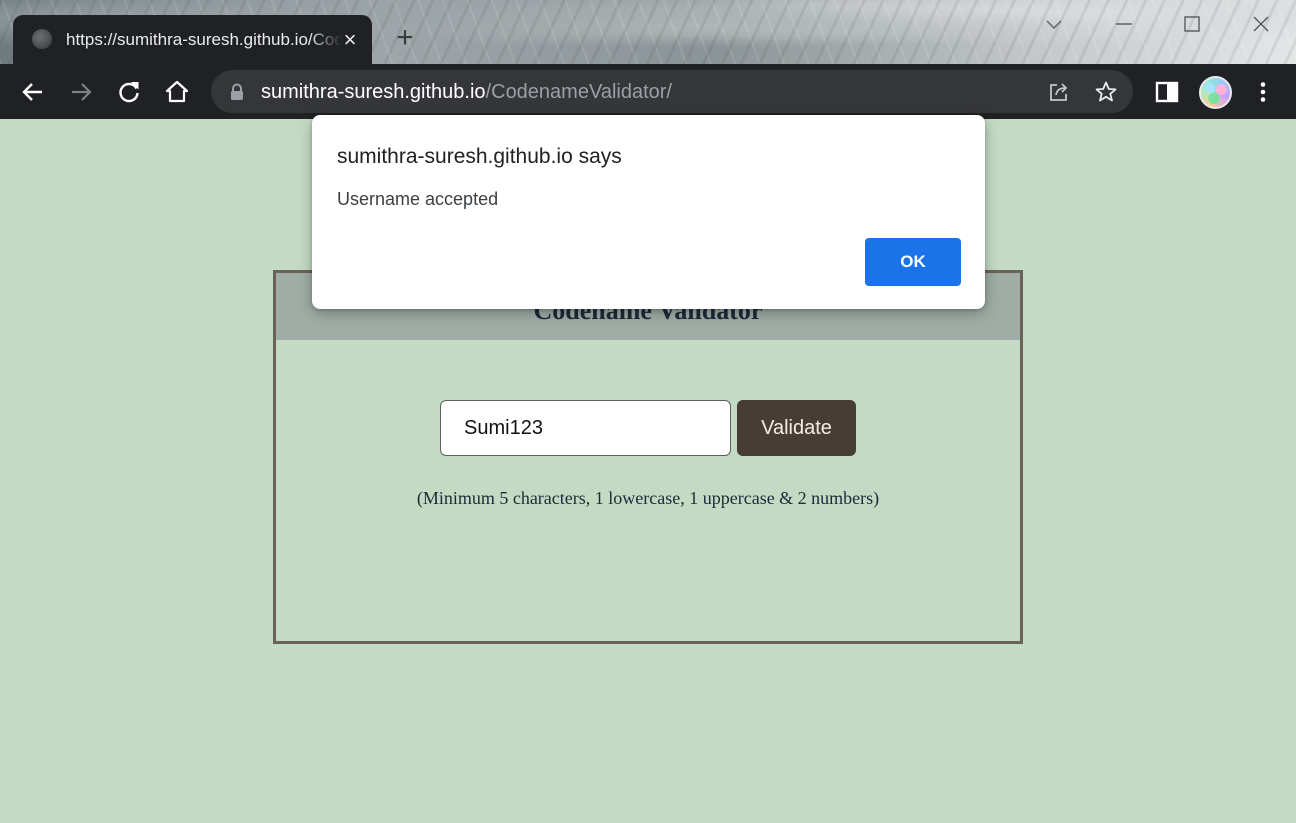 Image resolution: width=1296 pixels, height=823 pixels. I want to click on avatar, so click(1215, 92).